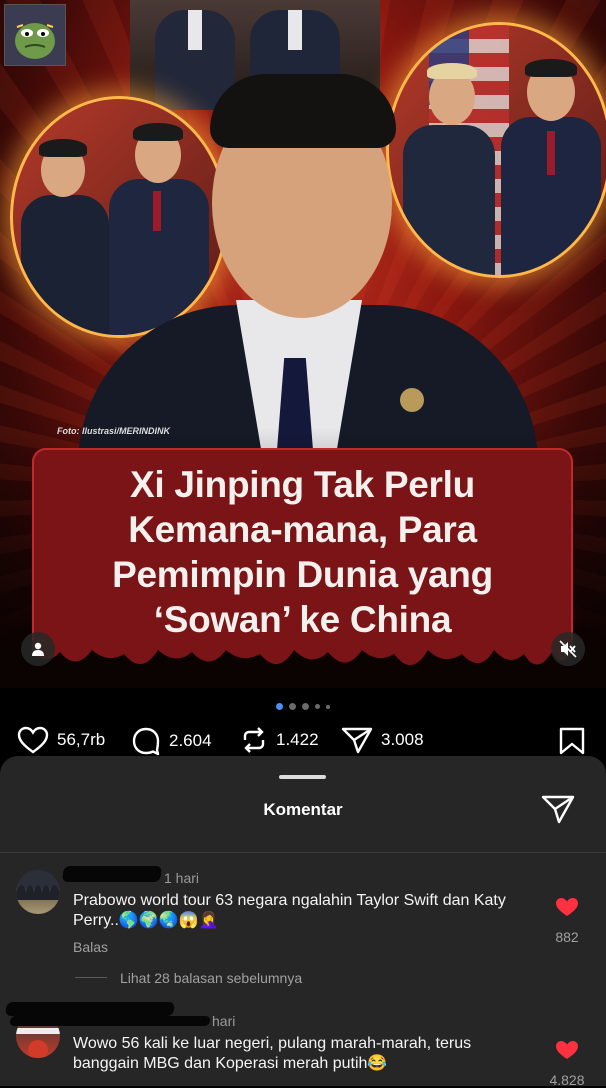 The height and width of the screenshot is (1088, 606). I want to click on share-comments-button, so click(558, 811).